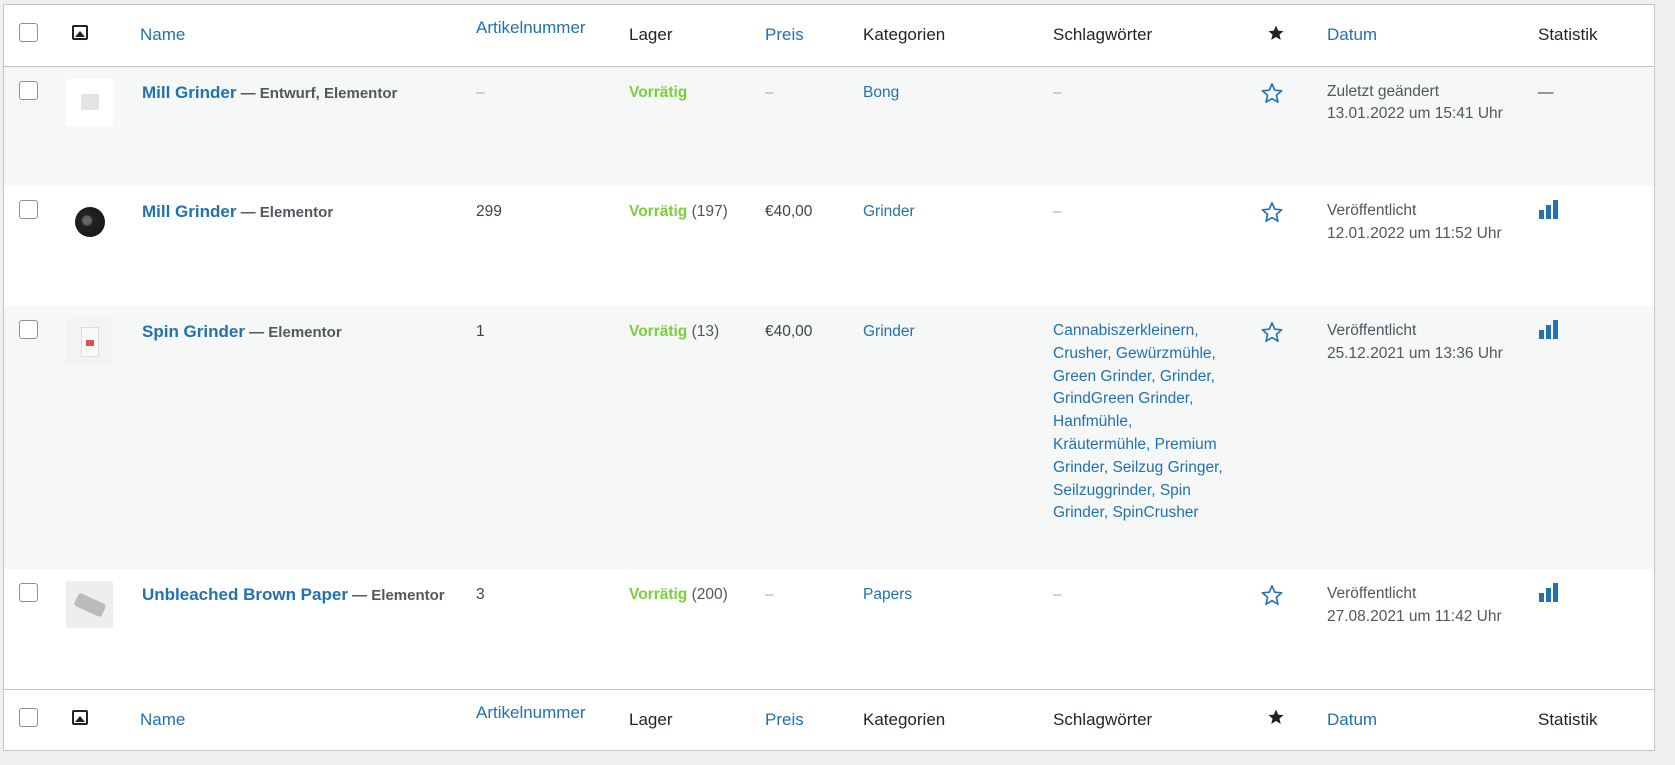  What do you see at coordinates (1596, 35) in the screenshot?
I see `stats-column-header: Statistik` at bounding box center [1596, 35].